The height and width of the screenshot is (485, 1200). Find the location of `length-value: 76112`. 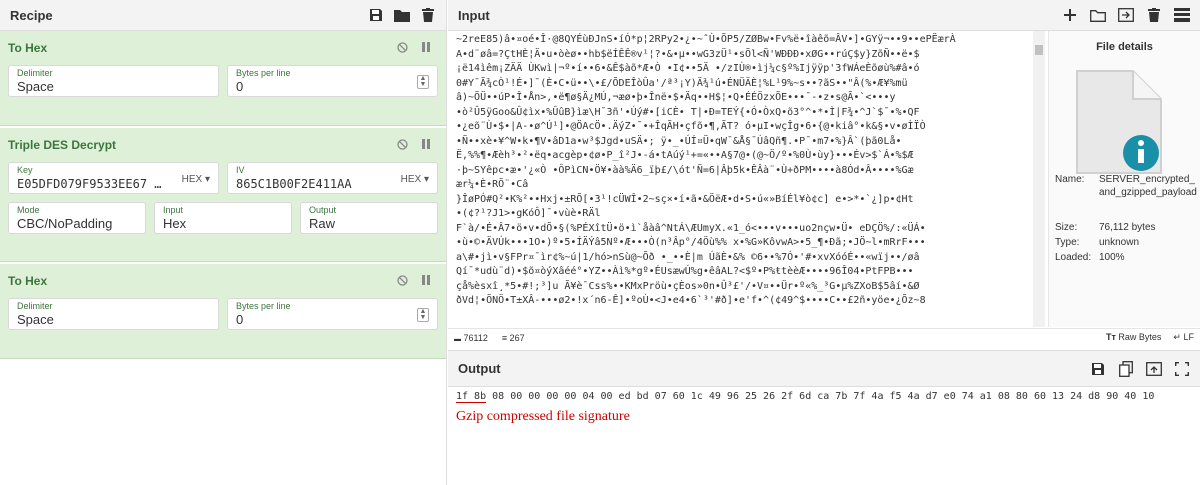

length-value: 76112 is located at coordinates (475, 337).